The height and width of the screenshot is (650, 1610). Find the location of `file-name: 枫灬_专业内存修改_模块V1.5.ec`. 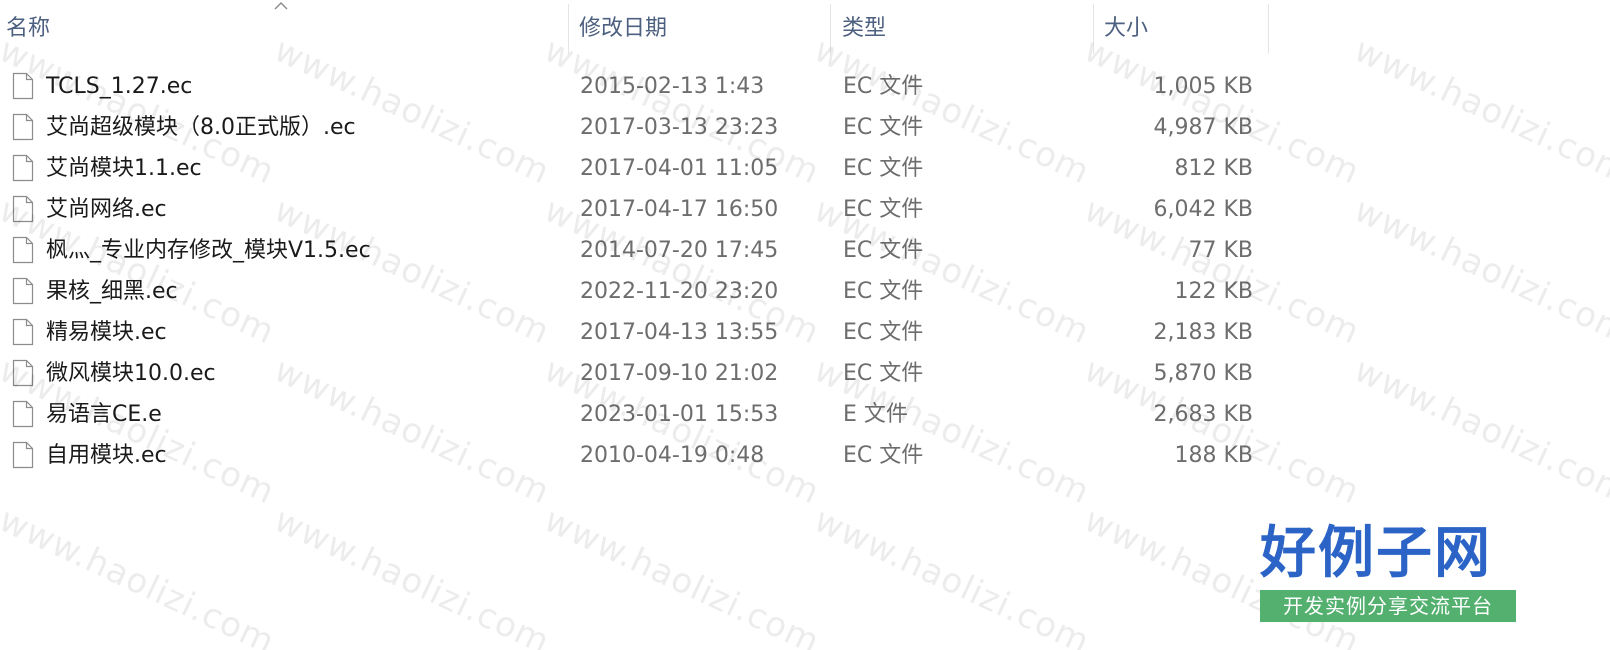

file-name: 枫灬_专业内存修改_模块V1.5.ec is located at coordinates (208, 250).